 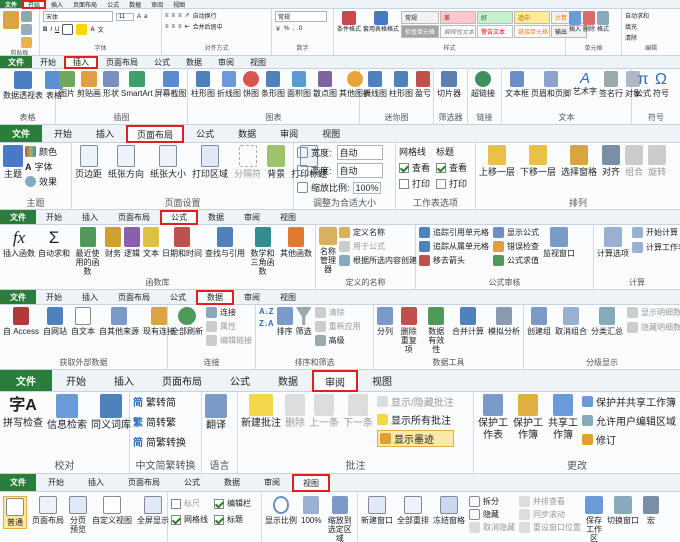 What do you see at coordinates (441, 167) in the screenshot?
I see `headings-view-checkbox` at bounding box center [441, 167].